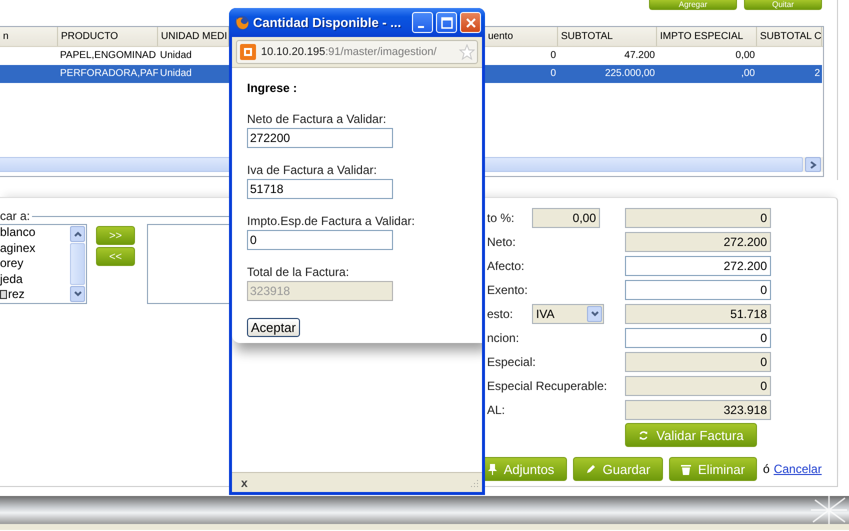 The image size is (849, 531). What do you see at coordinates (507, 290) in the screenshot?
I see `field-label: Exento:` at bounding box center [507, 290].